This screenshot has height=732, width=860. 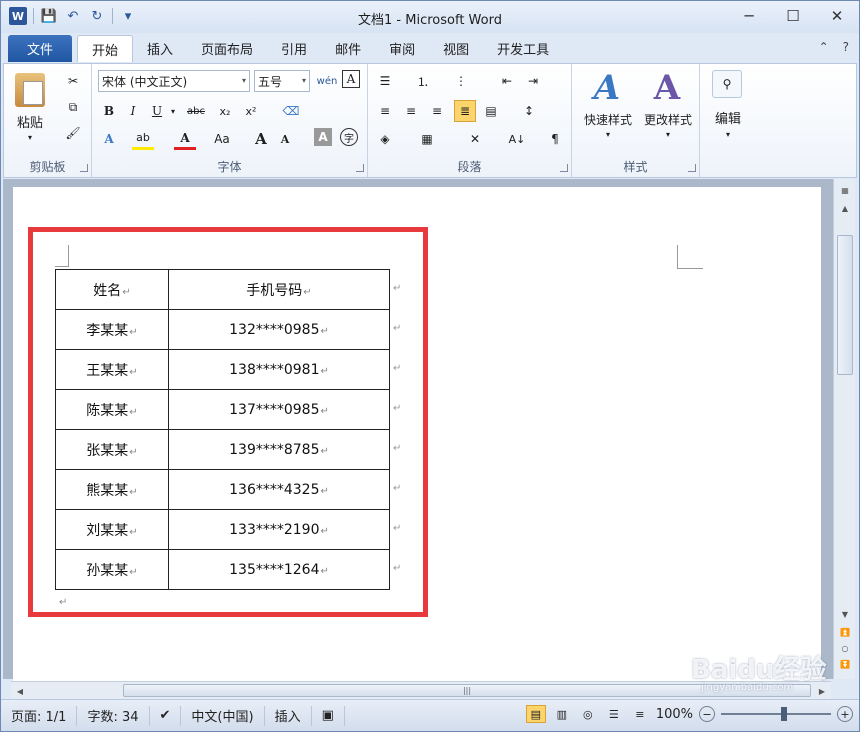 What do you see at coordinates (507, 81) in the screenshot?
I see `decrease-indent-icon: ⇤` at bounding box center [507, 81].